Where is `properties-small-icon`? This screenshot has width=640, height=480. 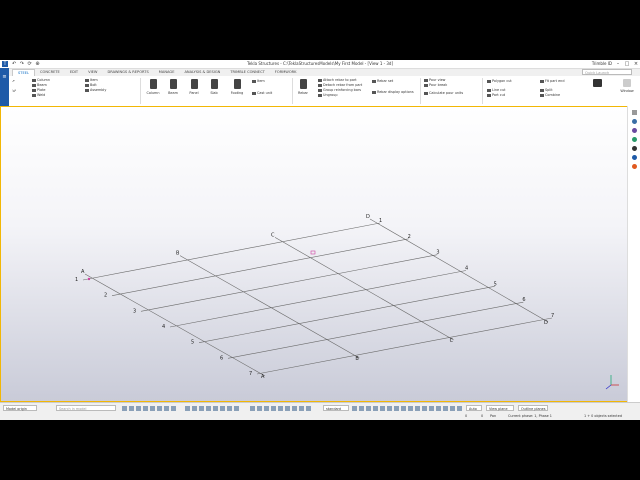
properties-small-icon is located at coordinates (354, 408).